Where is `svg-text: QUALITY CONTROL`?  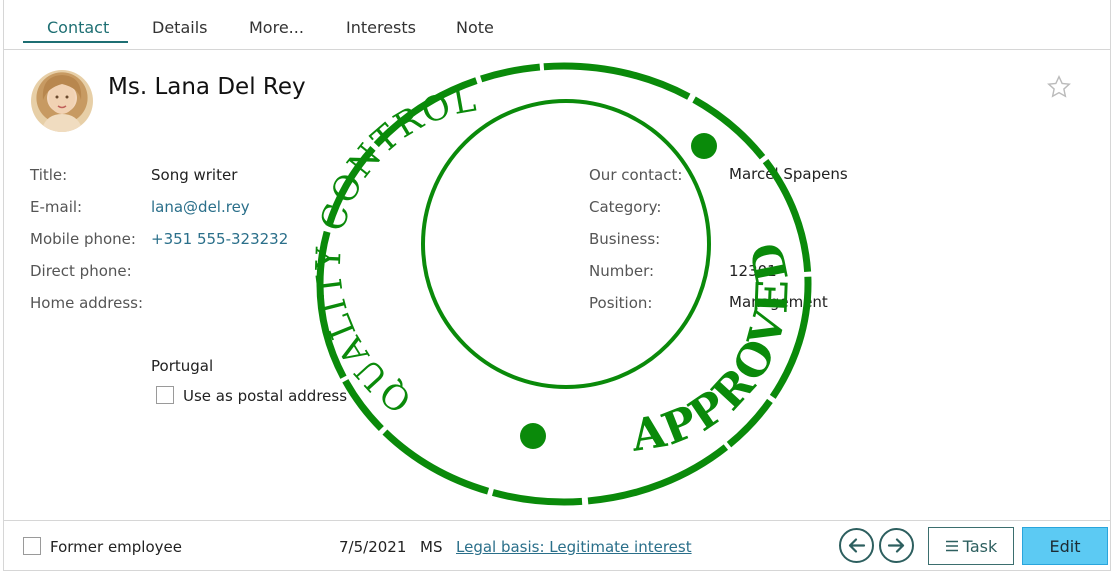 svg-text: QUALITY CONTROL is located at coordinates (395, 249).